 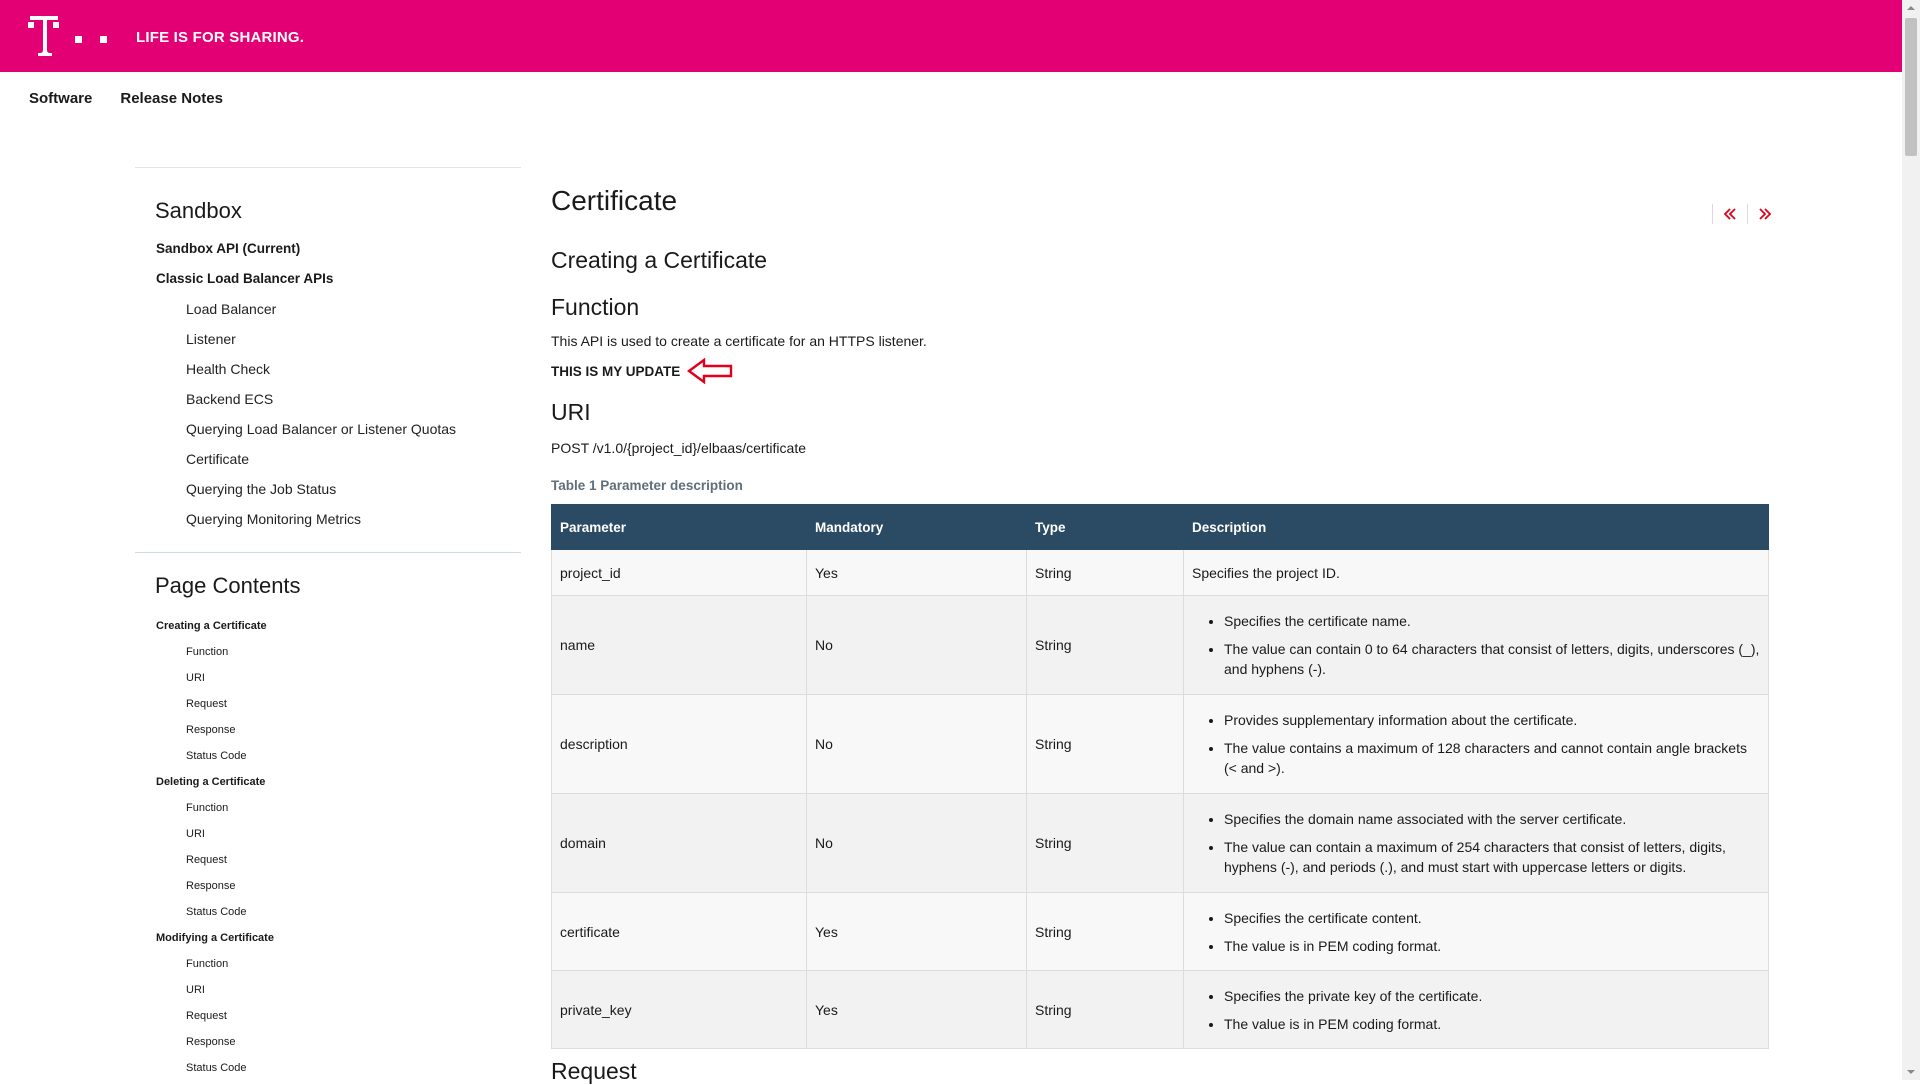 I want to click on table-cell-description: Specifies the project ID., so click(x=1476, y=572).